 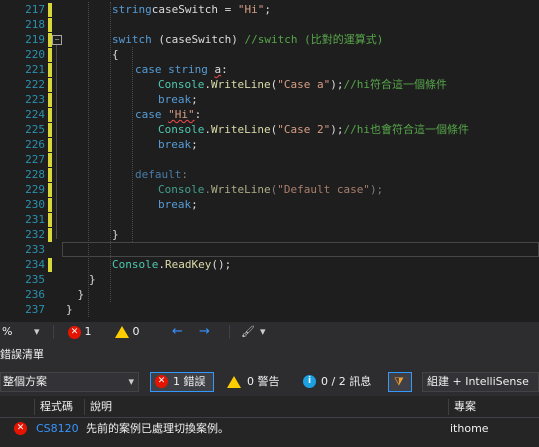 What do you see at coordinates (35, 294) in the screenshot?
I see `line-number: 236` at bounding box center [35, 294].